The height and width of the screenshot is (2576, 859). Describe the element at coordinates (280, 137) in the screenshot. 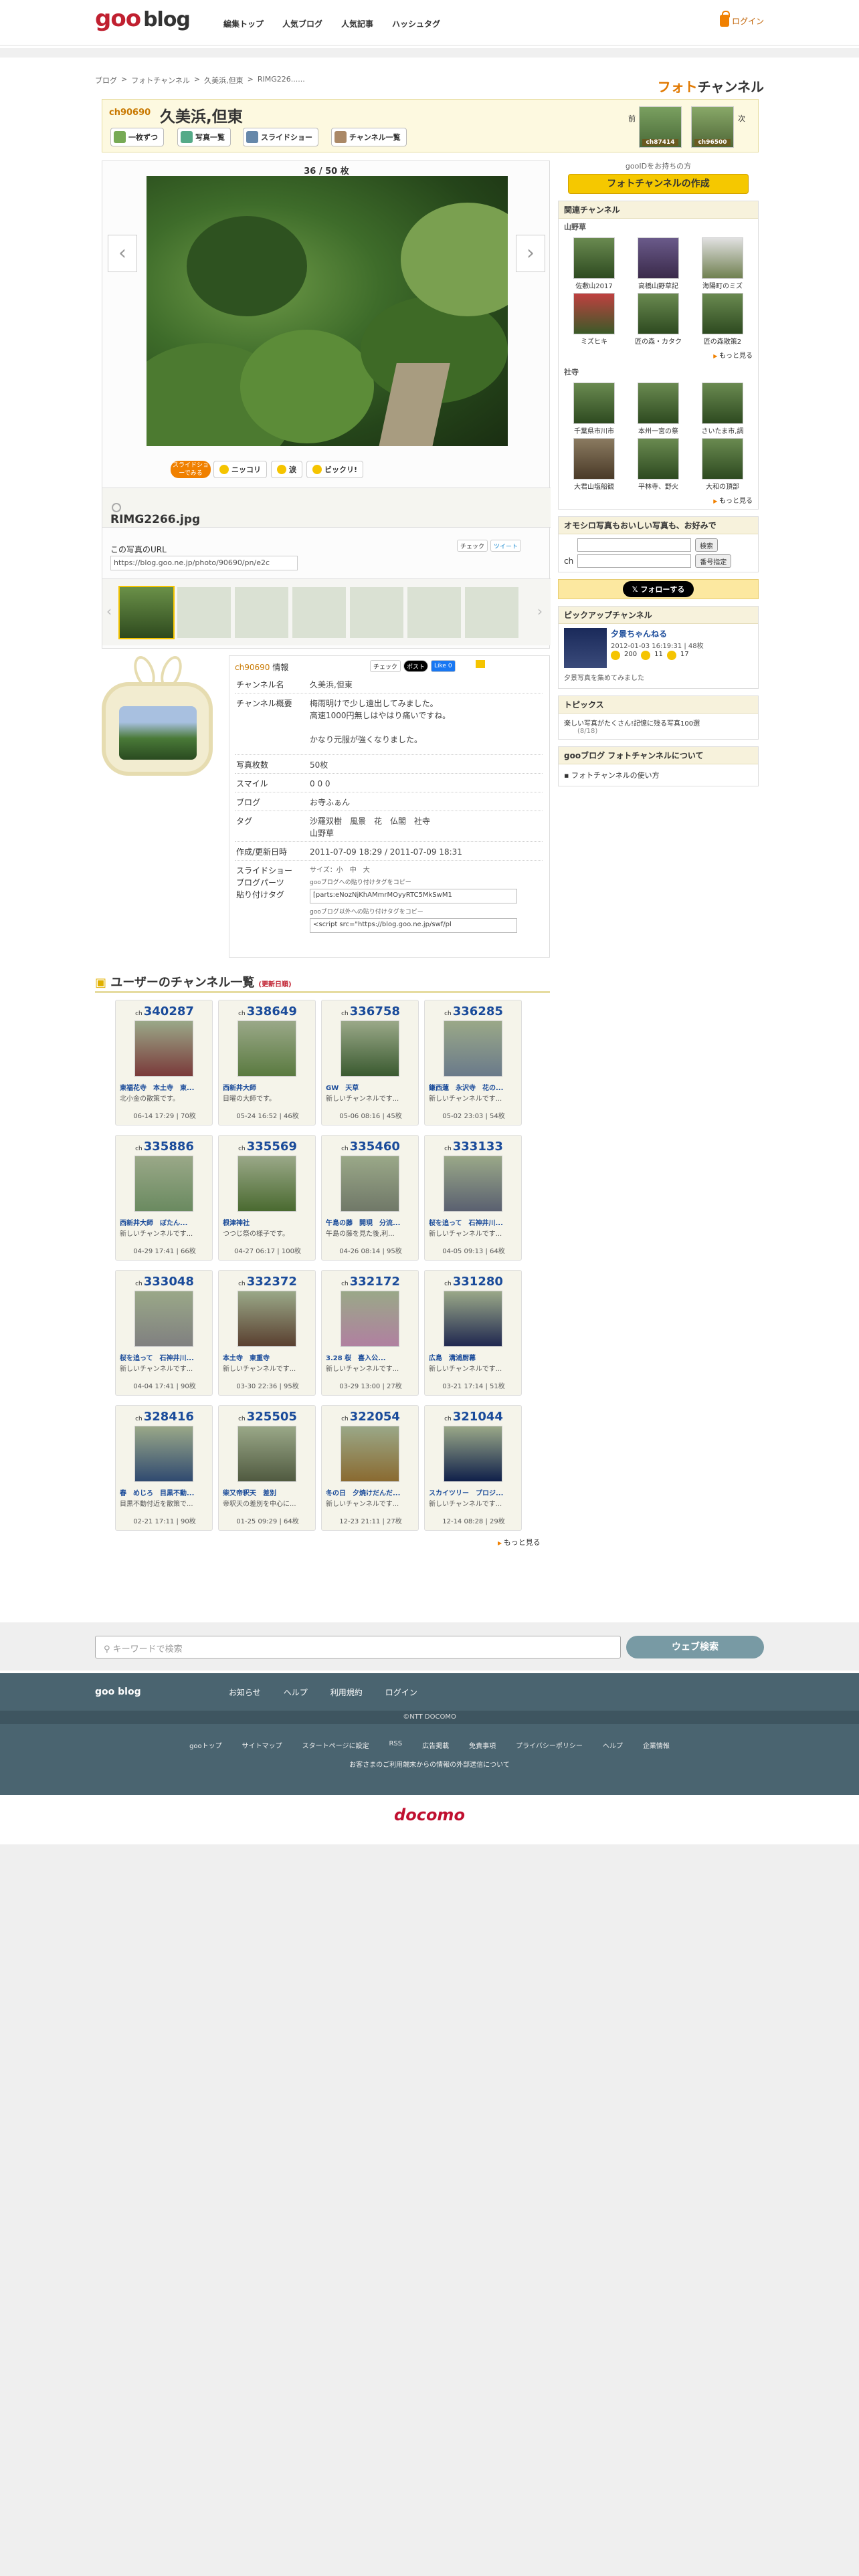

I see `slideshow-button: スライドショー` at that location.